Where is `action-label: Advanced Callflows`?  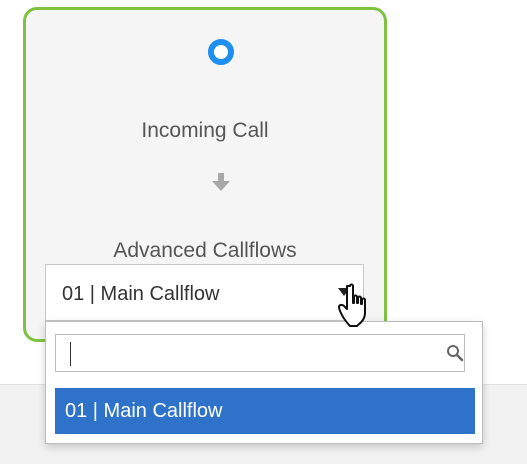
action-label: Advanced Callflows is located at coordinates (205, 250).